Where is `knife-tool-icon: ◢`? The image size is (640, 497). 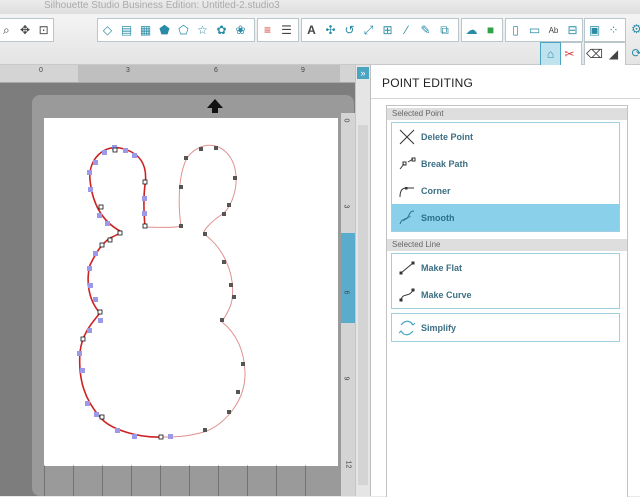
knife-tool-icon: ◢ is located at coordinates (613, 54).